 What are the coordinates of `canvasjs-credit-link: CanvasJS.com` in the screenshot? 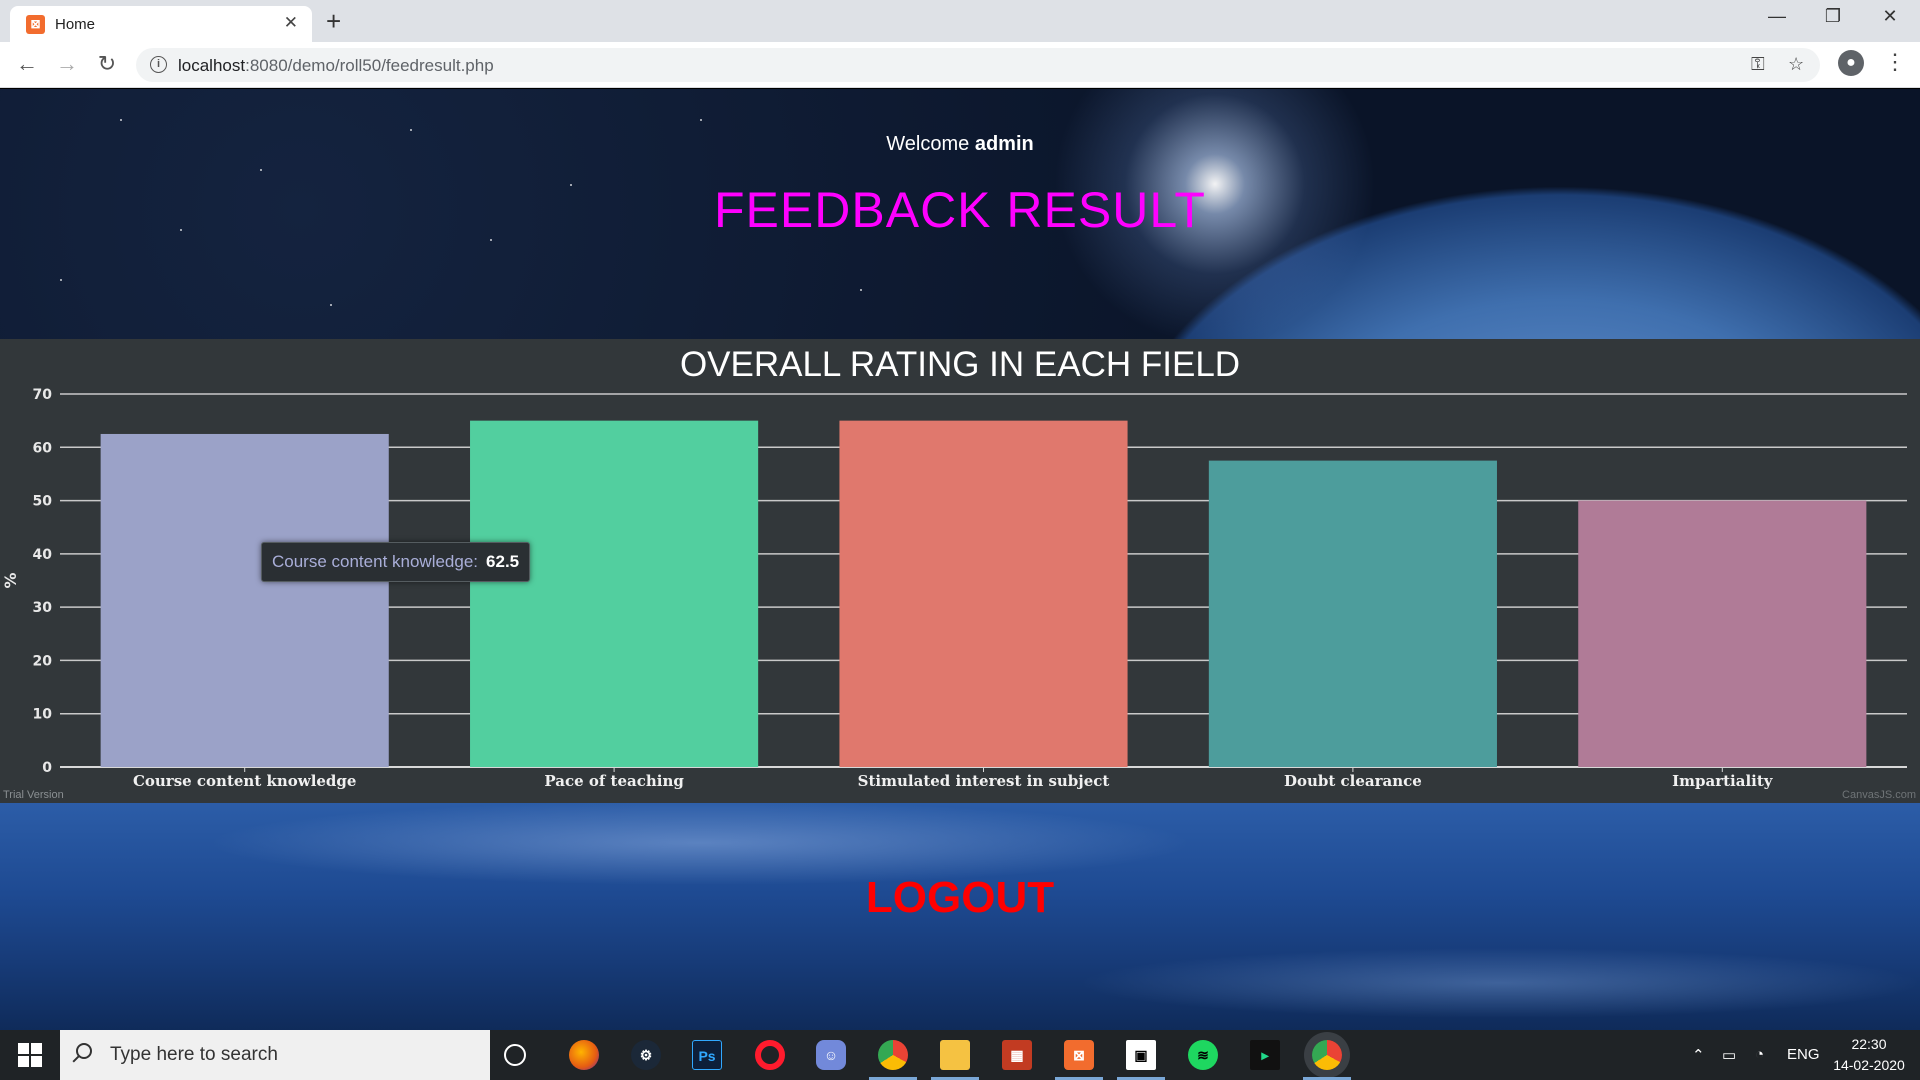 It's located at (1879, 795).